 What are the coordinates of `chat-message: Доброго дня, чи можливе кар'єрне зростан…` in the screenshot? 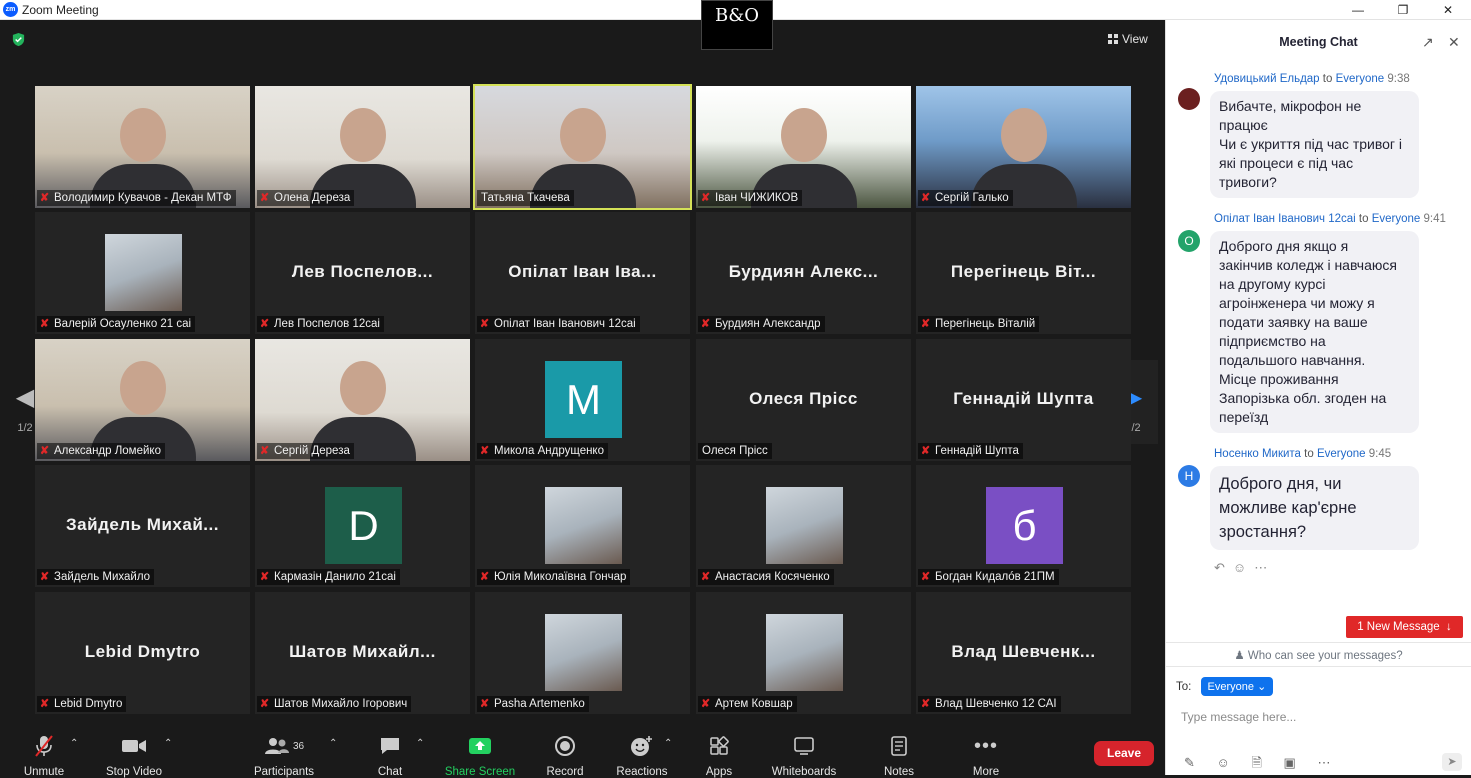 It's located at (1314, 508).